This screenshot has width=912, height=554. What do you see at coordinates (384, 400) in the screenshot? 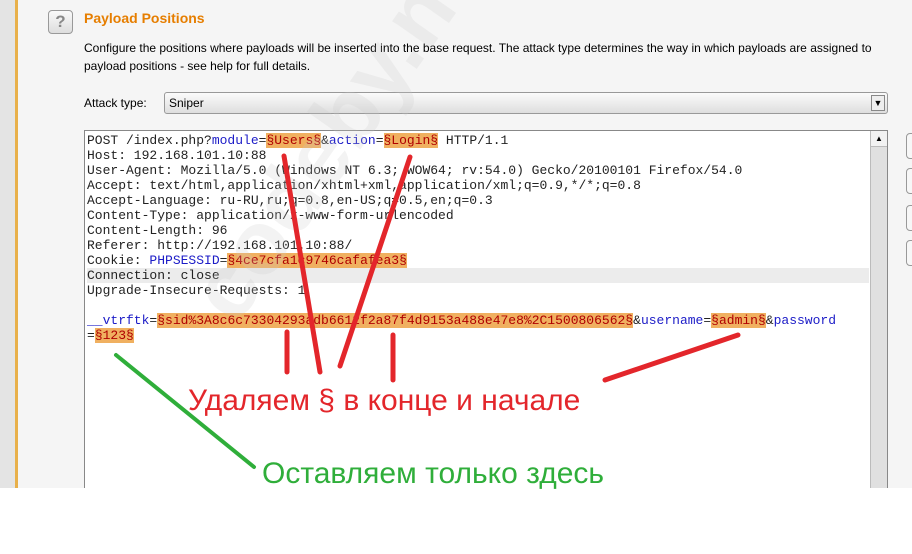
I see `red-annotation-text: Удаляем § в конце и начале` at bounding box center [384, 400].